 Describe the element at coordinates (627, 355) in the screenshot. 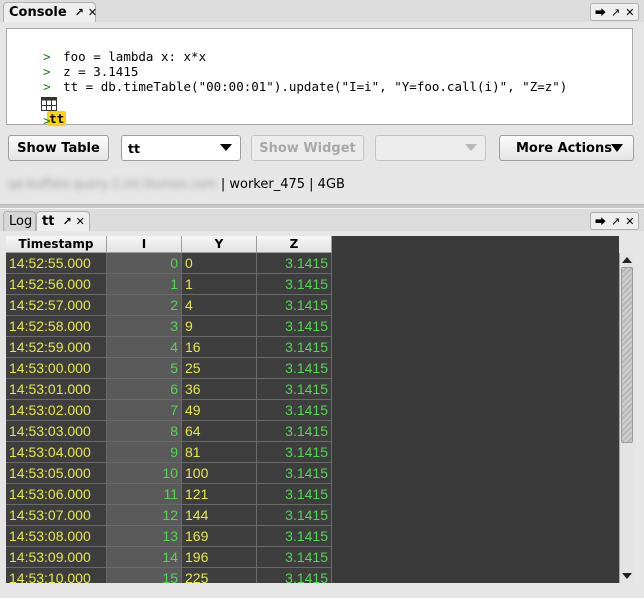

I see `scrollbar-thumb` at that location.